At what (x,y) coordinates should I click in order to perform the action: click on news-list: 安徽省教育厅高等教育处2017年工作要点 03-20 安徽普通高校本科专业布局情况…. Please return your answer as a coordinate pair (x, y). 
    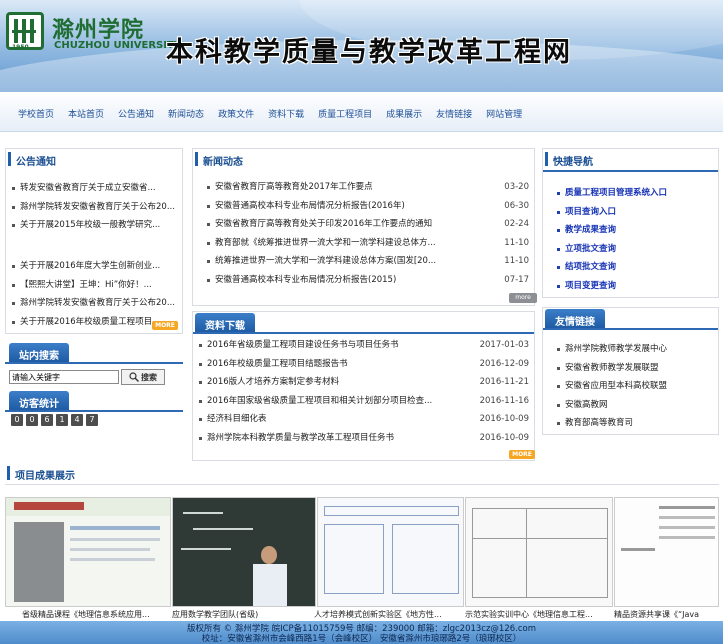
    Looking at the image, I should click on (367, 233).